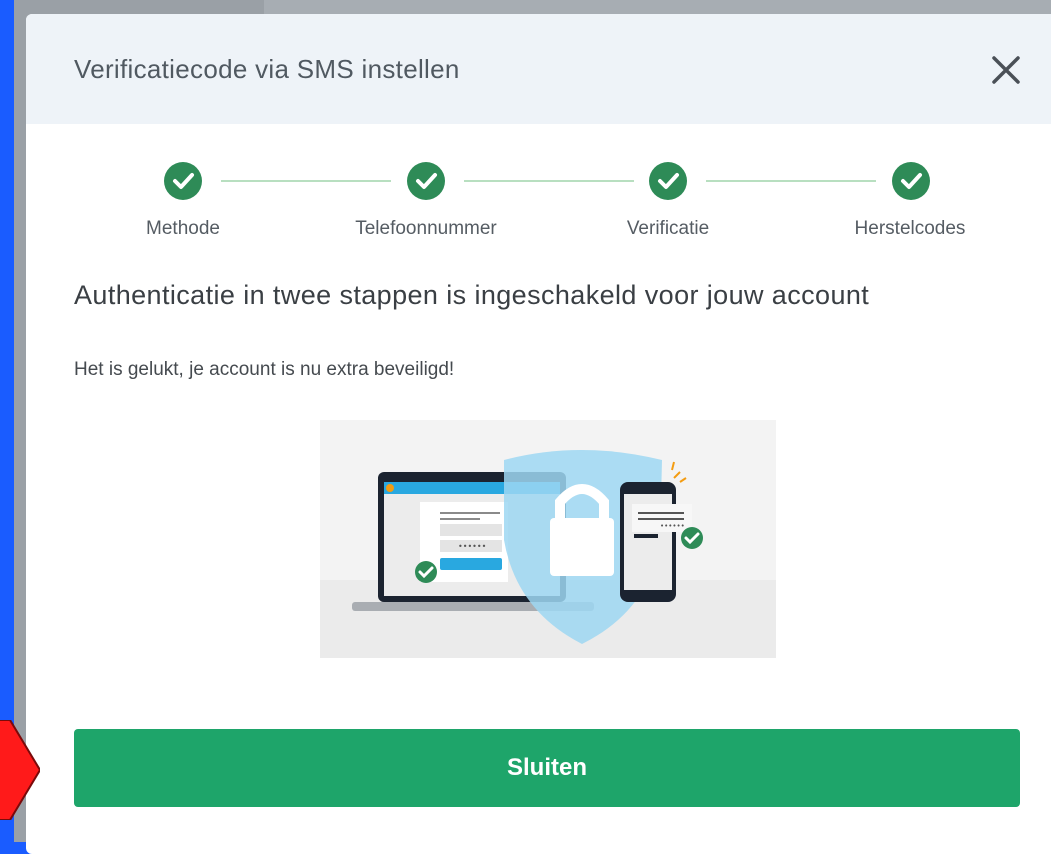 This screenshot has width=1051, height=854. What do you see at coordinates (538, 69) in the screenshot?
I see `modal-header: Verificatiecode via SMS instellen` at bounding box center [538, 69].